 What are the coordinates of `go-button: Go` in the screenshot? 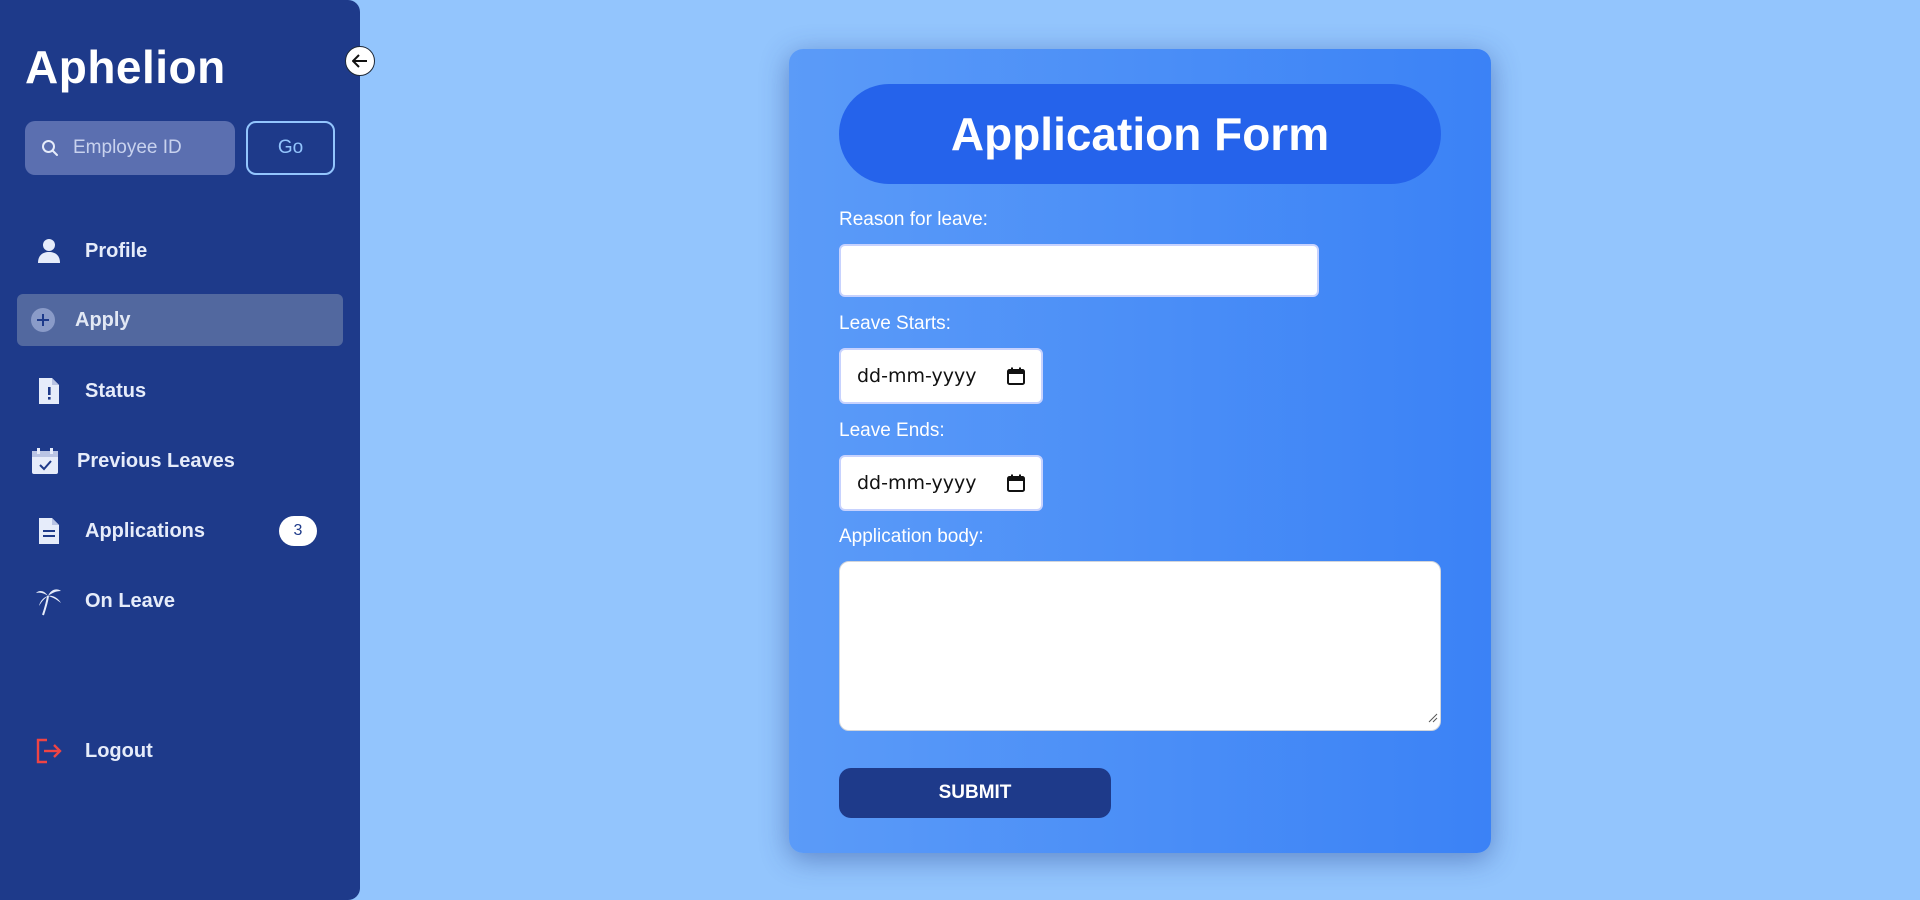 It's located at (290, 148).